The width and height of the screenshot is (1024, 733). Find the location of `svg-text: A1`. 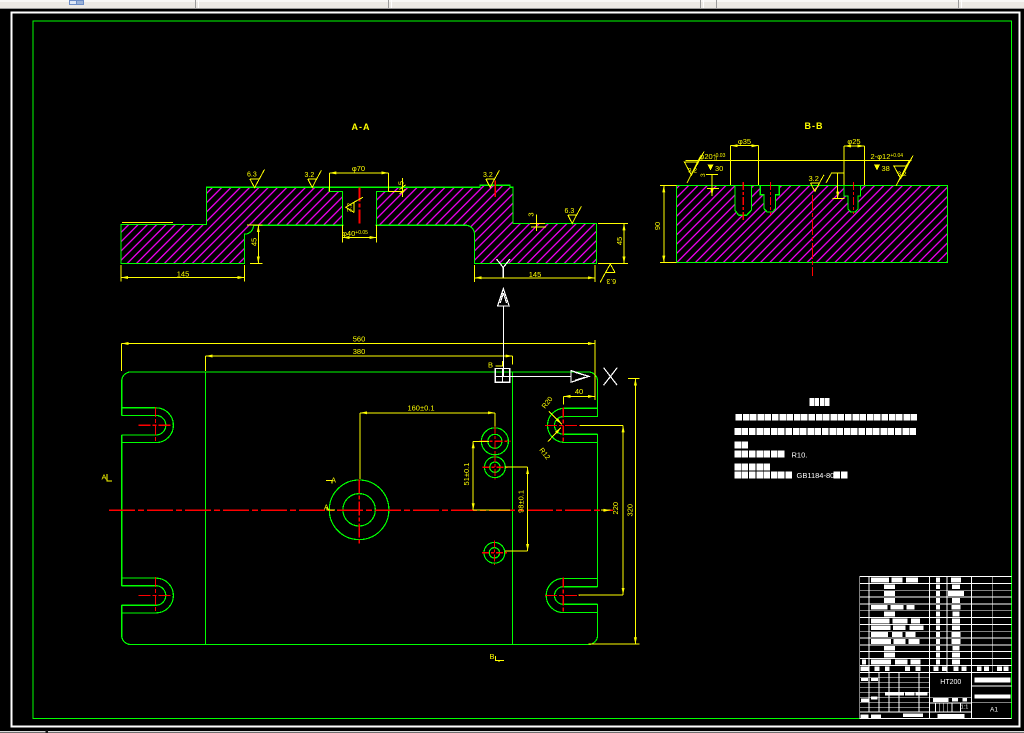

svg-text: A1 is located at coordinates (994, 710).